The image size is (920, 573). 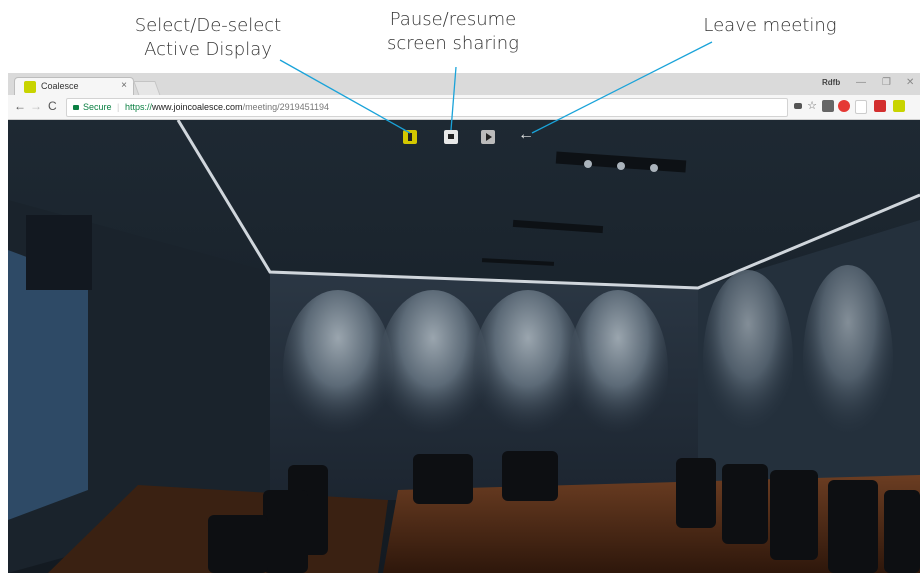 I want to click on restore-icon: ❐, so click(x=886, y=82).